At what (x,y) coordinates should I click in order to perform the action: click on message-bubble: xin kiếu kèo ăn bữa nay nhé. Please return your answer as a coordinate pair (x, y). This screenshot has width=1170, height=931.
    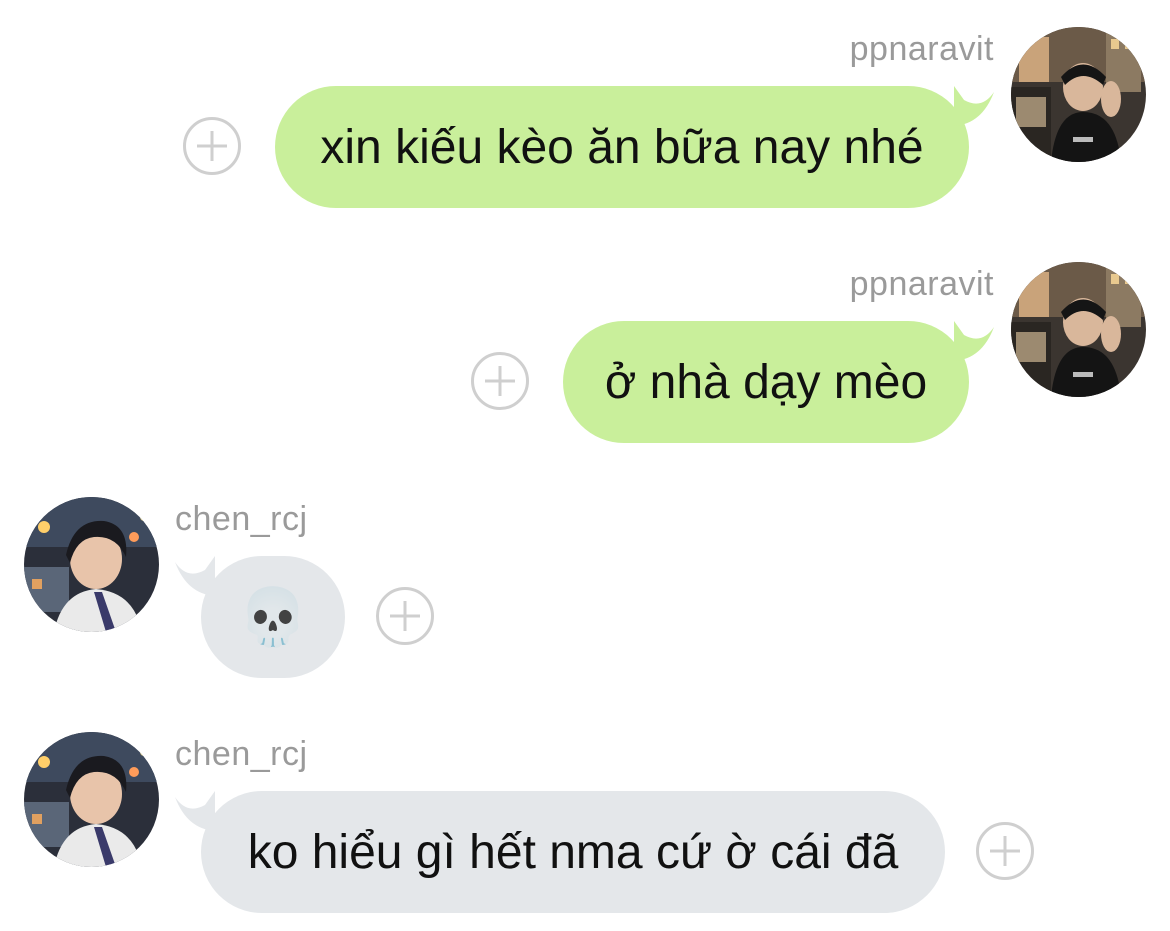
    Looking at the image, I should click on (622, 147).